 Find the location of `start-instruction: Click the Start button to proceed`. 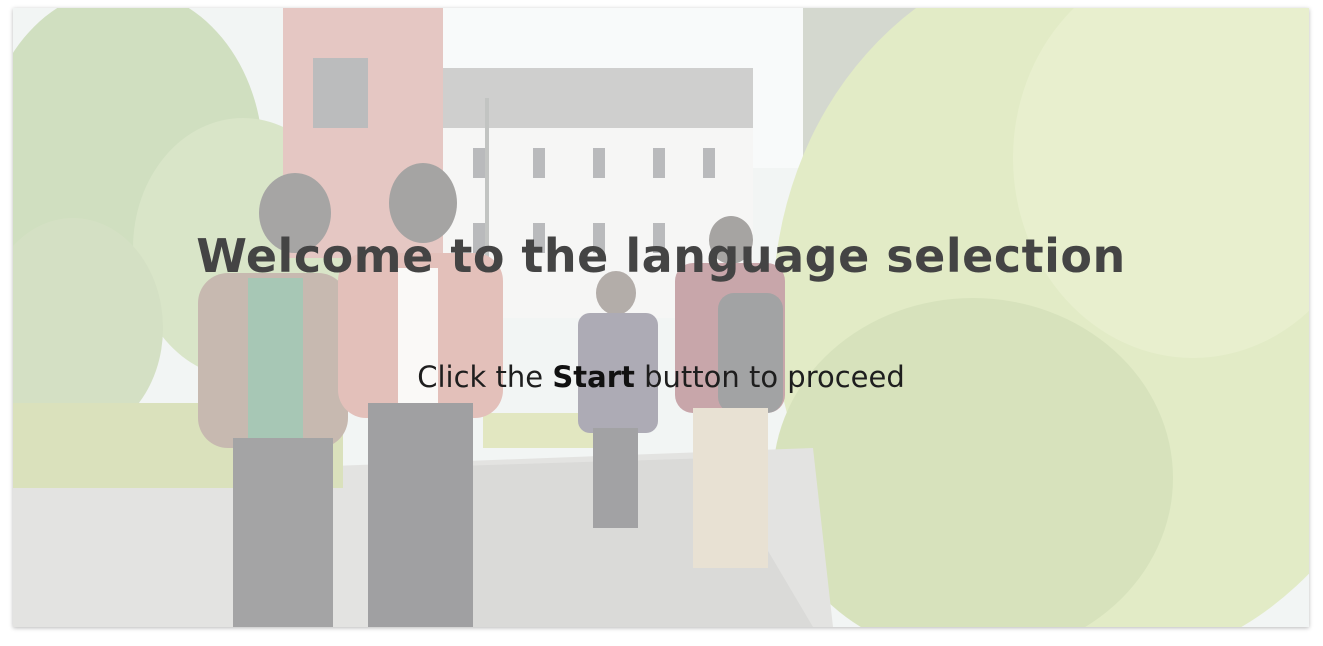

start-instruction: Click the Start button to proceed is located at coordinates (661, 377).